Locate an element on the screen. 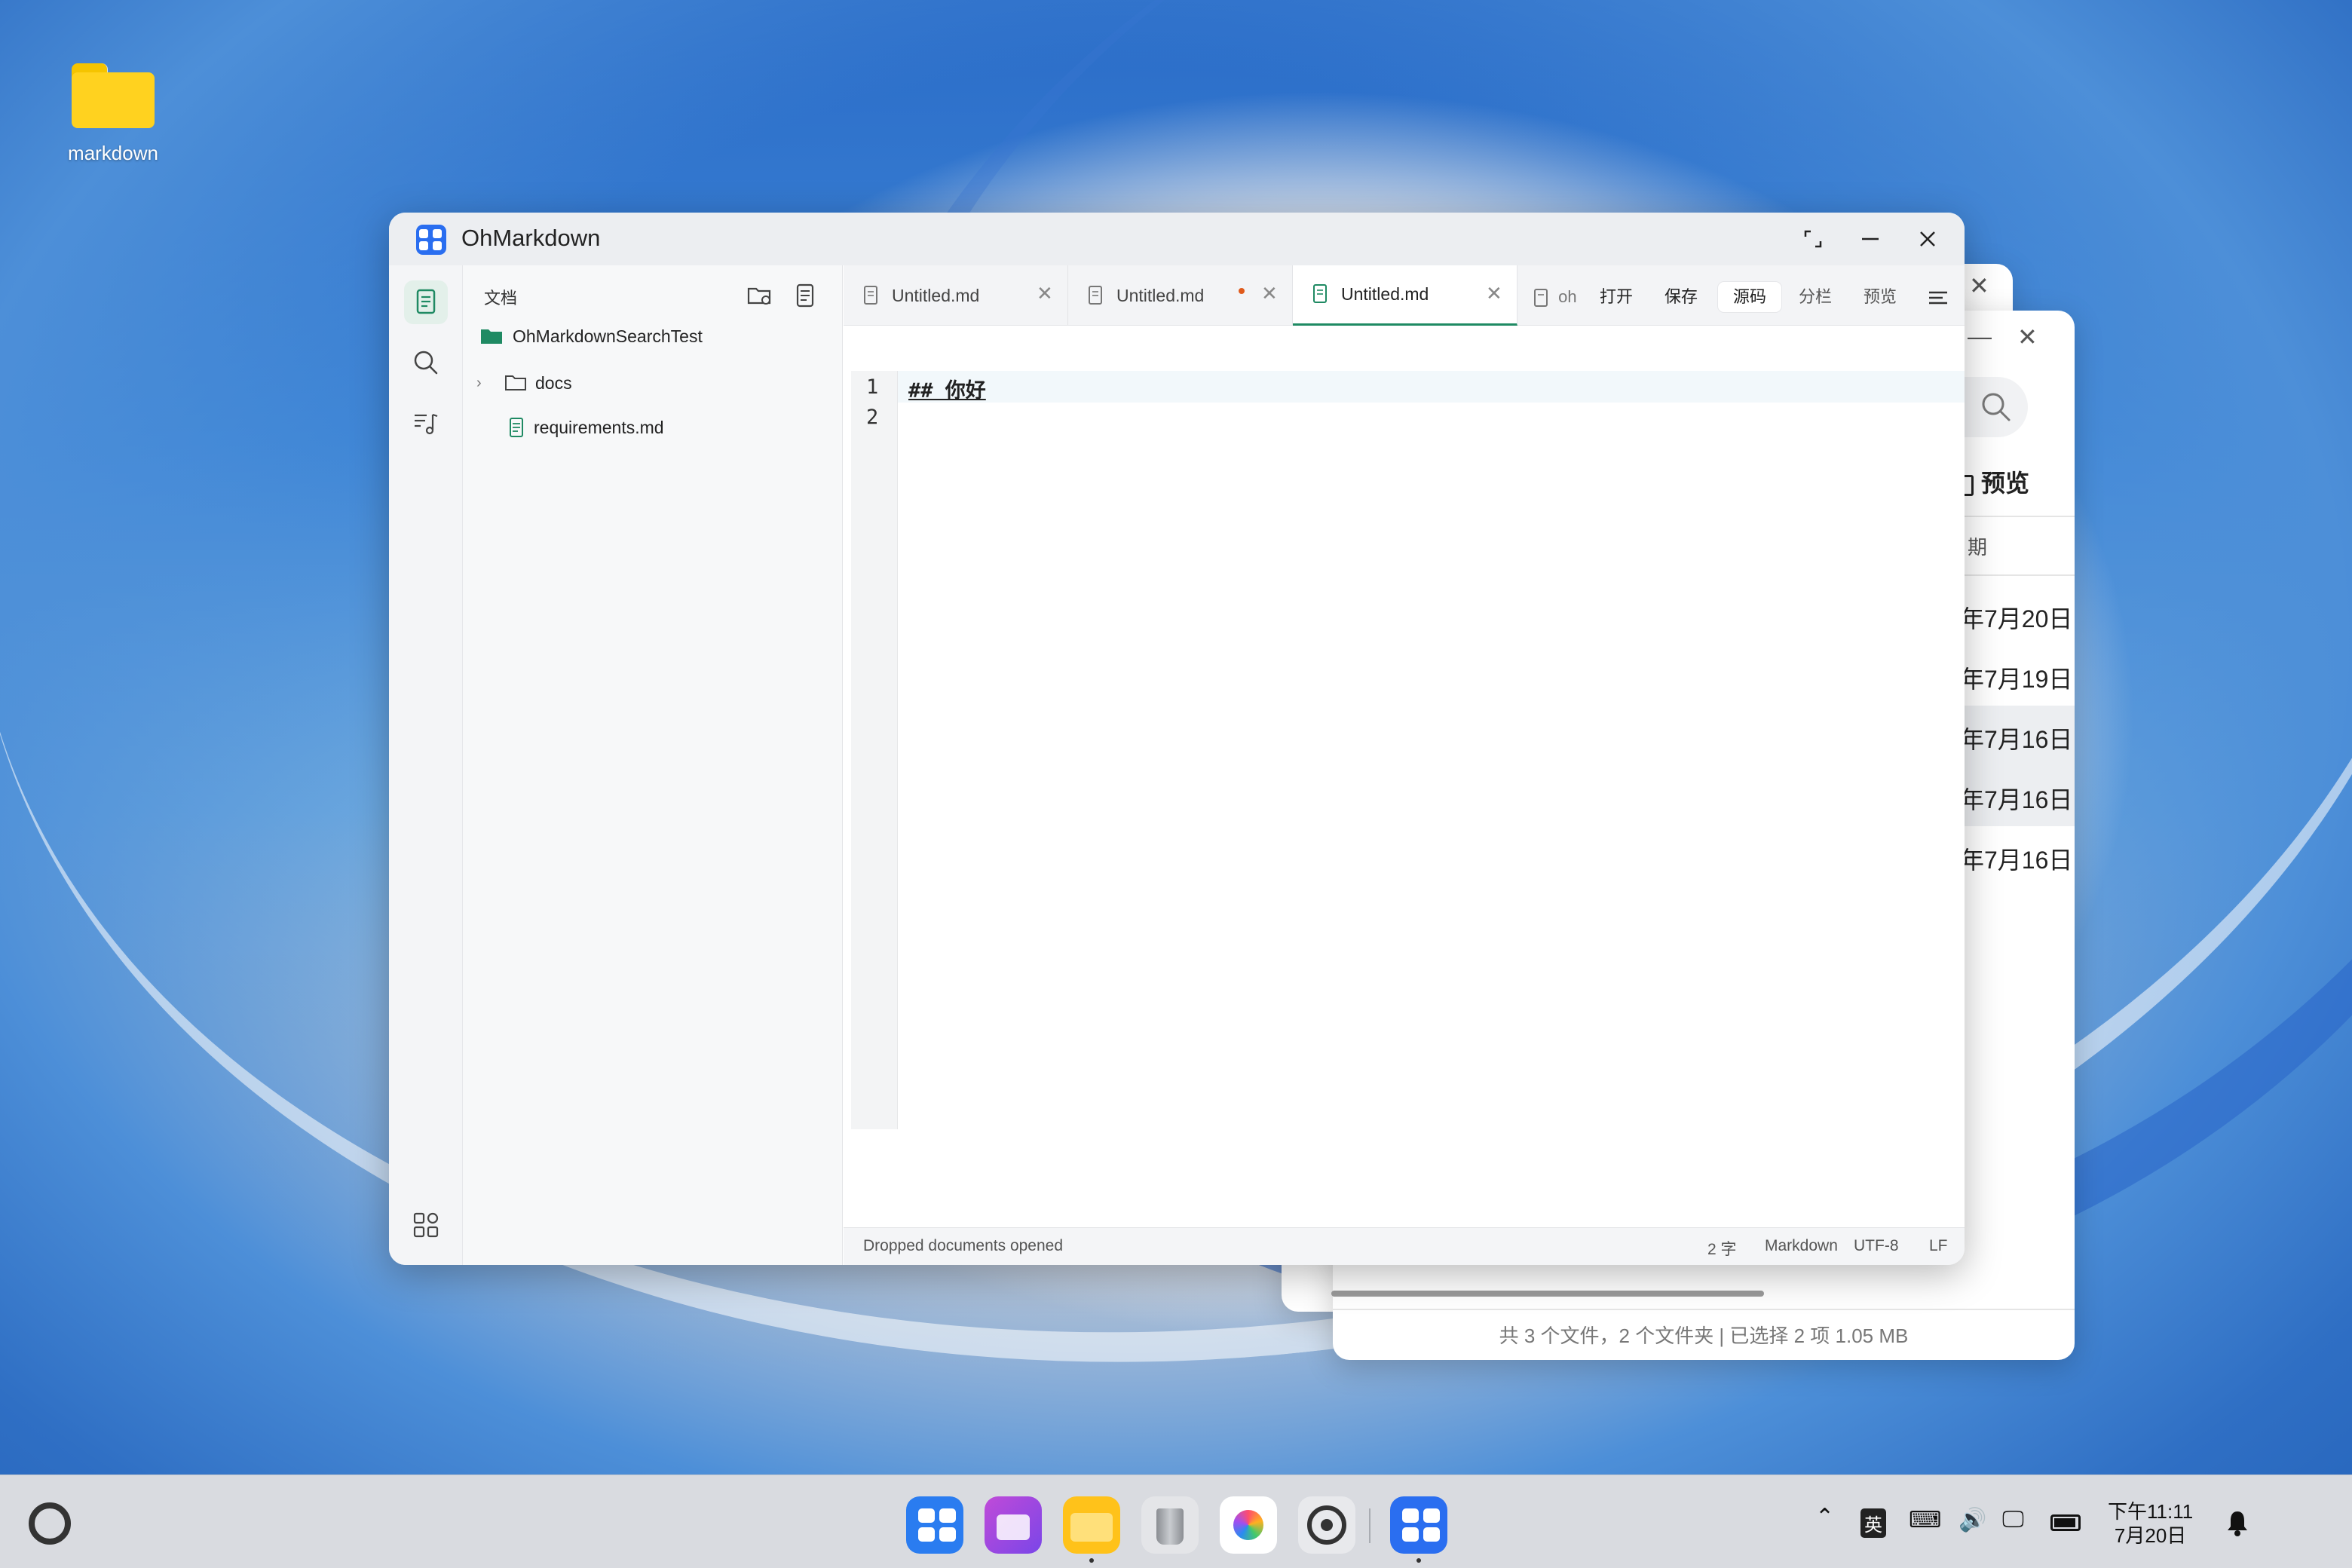 Image resolution: width=2352 pixels, height=1568 pixels. tree-item-requirements: requirements.md is located at coordinates (584, 427).